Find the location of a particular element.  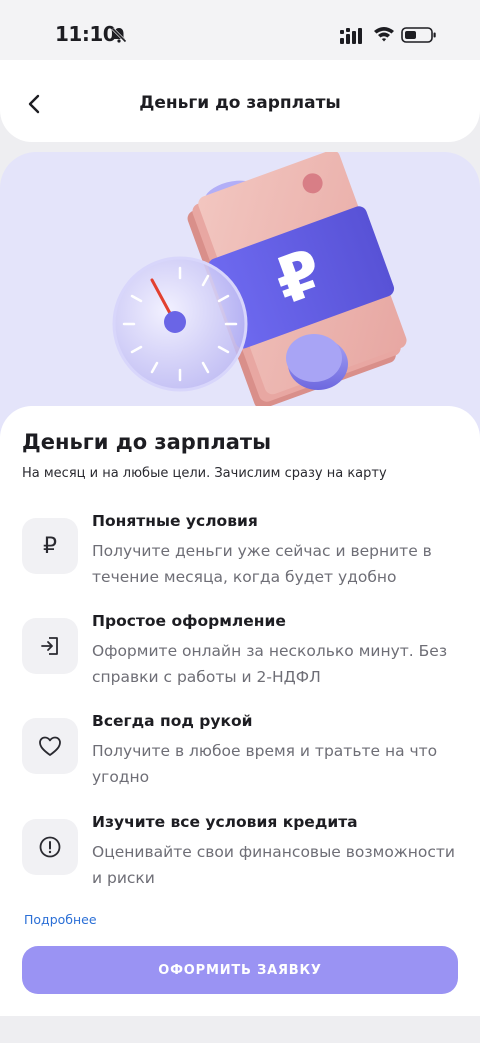

feature-title: Всегда под рукой is located at coordinates (172, 721).